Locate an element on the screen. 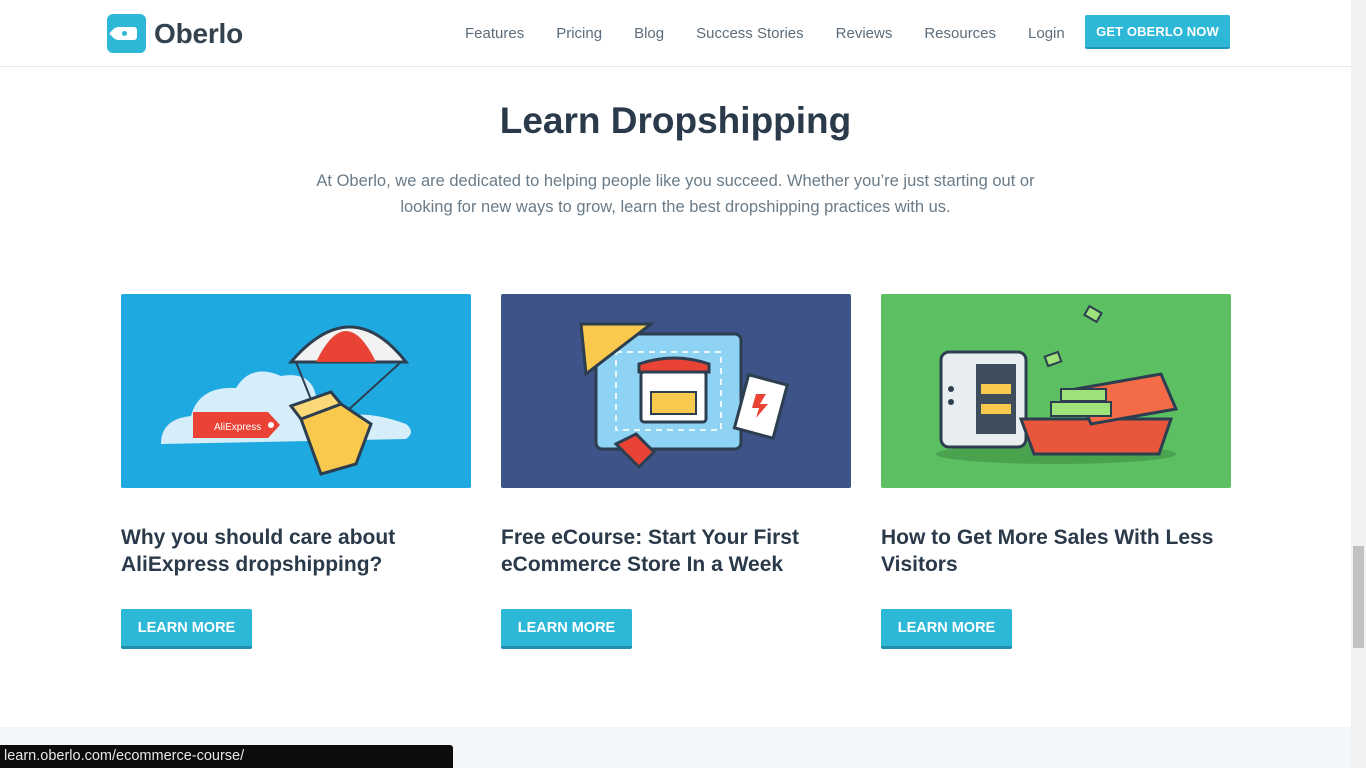  safe-interior is located at coordinates (996, 399).